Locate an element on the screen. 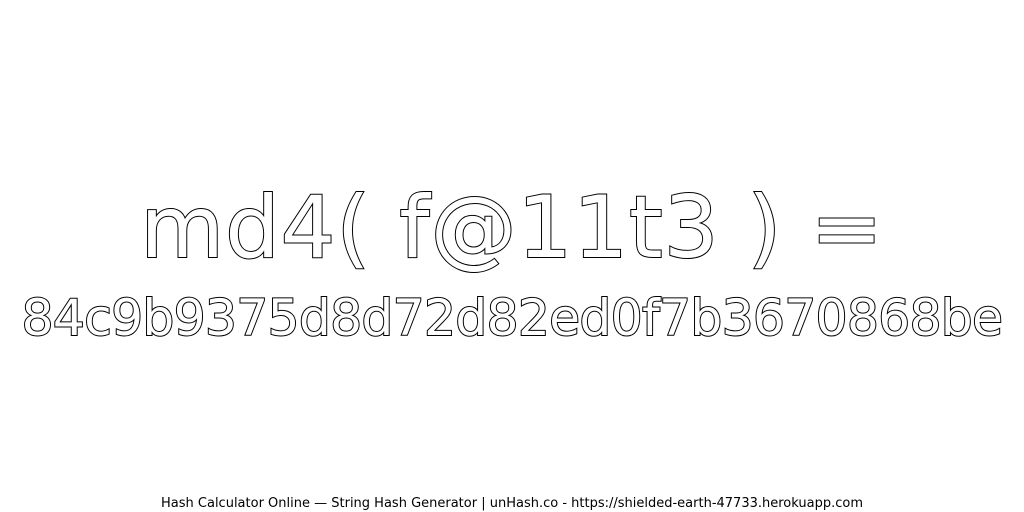  hash-result-value: 84c9b9375d8d72d82ed0f7b3670868be is located at coordinates (512, 318).